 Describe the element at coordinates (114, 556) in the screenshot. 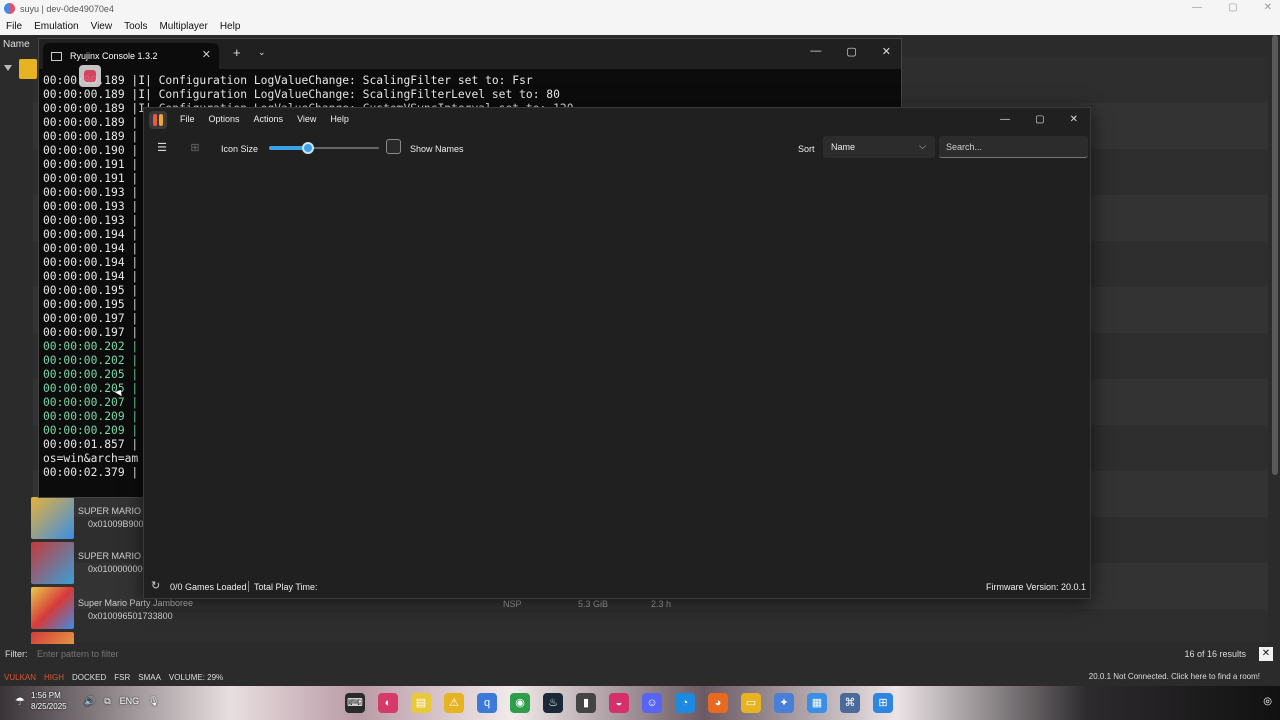

I see `game-name: SUPER MARIO O` at that location.